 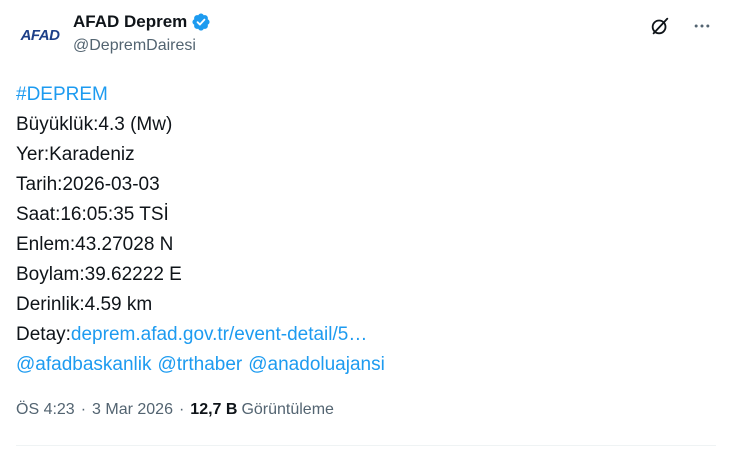 I want to click on divider, so click(x=366, y=445).